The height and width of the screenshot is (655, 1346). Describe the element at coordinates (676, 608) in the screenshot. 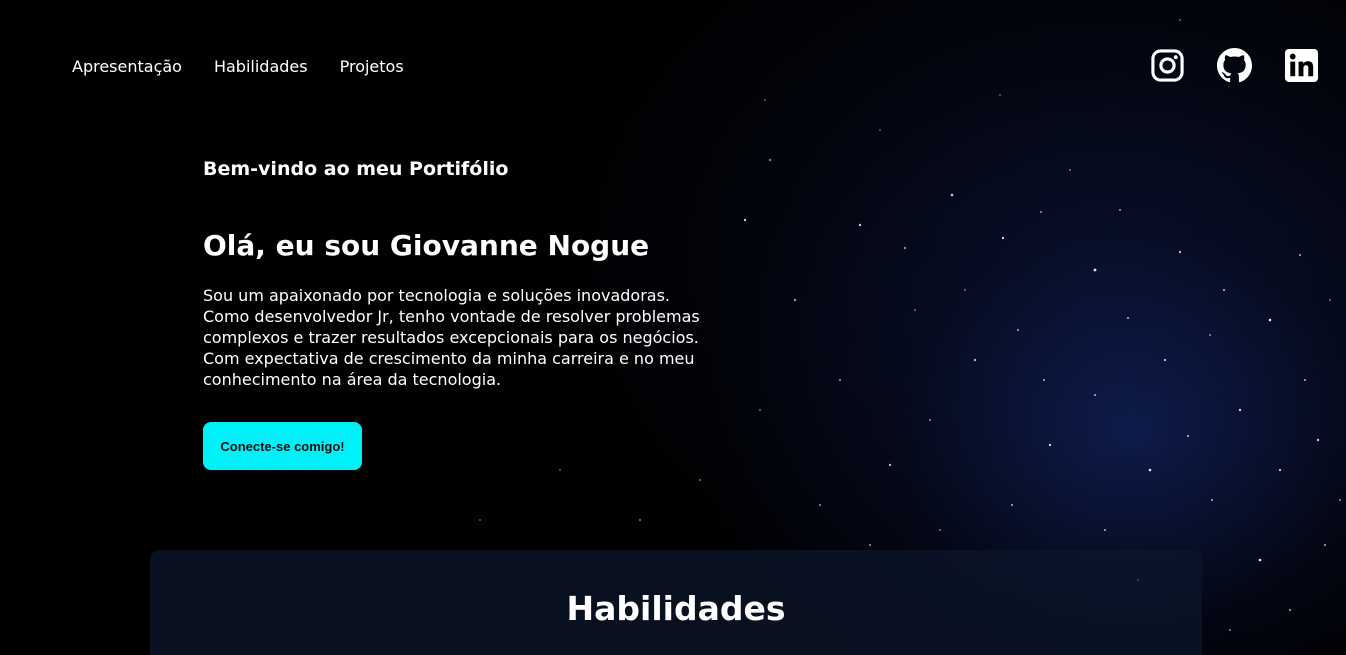

I see `skills-title: Habilidades` at that location.